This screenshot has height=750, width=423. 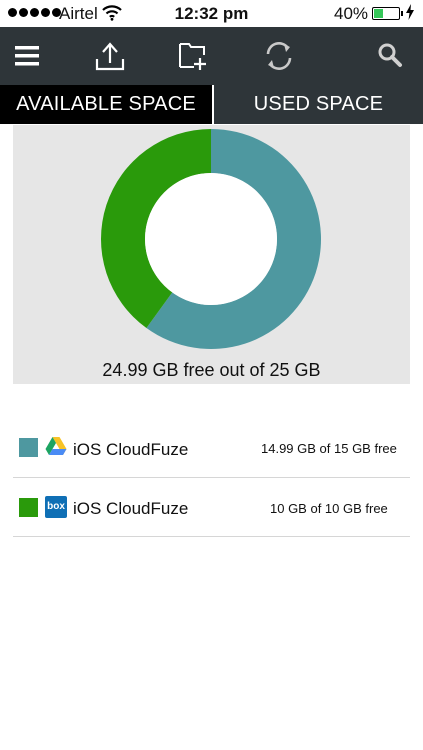 What do you see at coordinates (110, 56) in the screenshot?
I see `upload-icon` at bounding box center [110, 56].